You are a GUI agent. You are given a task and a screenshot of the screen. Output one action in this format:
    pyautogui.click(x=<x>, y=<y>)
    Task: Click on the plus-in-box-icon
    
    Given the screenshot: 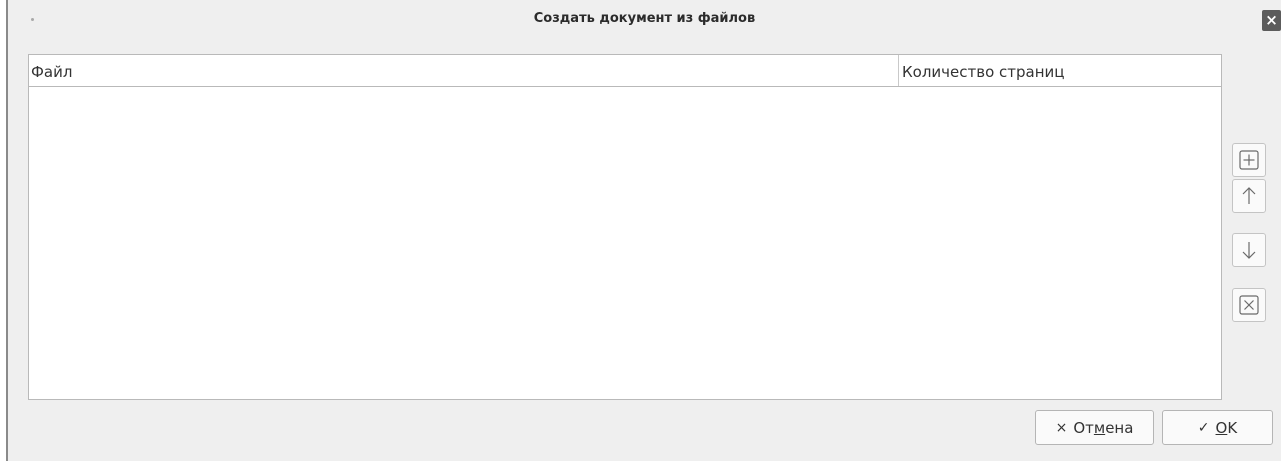 What is the action you would take?
    pyautogui.click(x=1249, y=160)
    